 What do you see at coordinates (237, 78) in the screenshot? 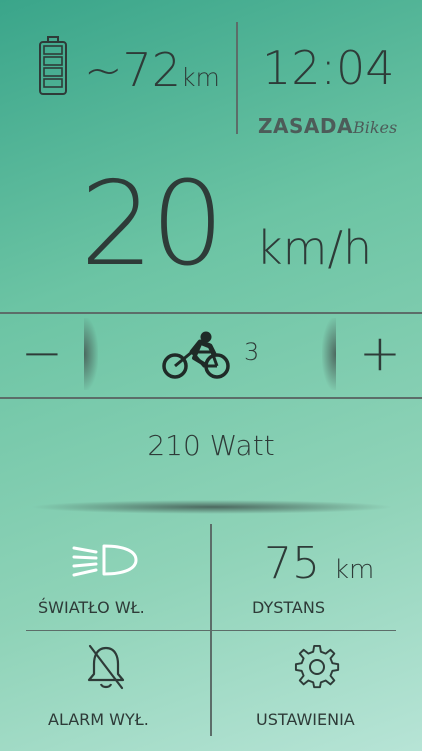
I see `status-divider` at bounding box center [237, 78].